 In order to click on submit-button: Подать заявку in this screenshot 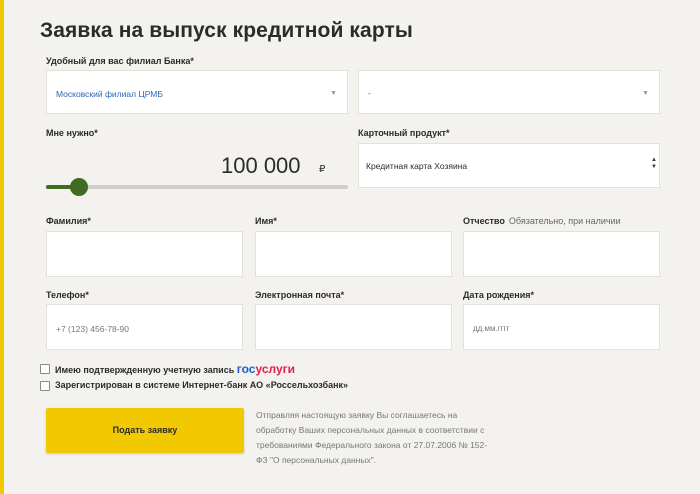, I will do `click(145, 430)`.